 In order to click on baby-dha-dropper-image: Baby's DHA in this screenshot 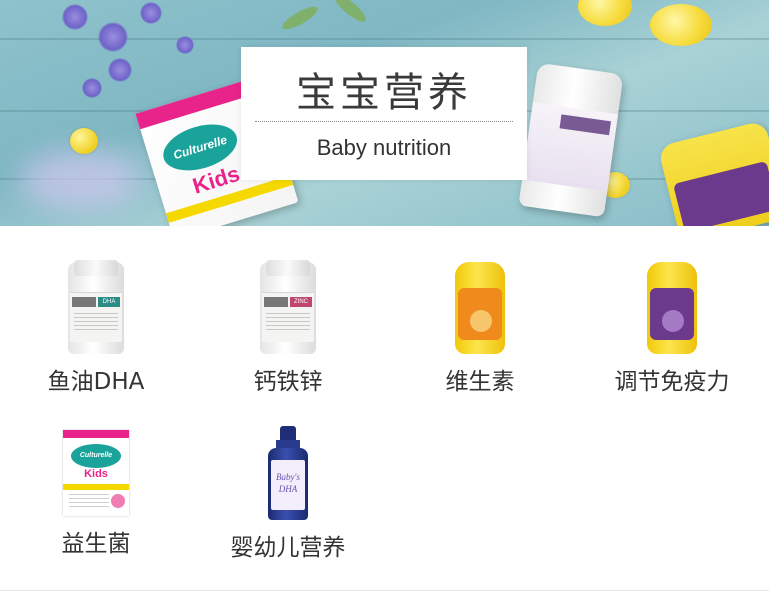, I will do `click(288, 473)`.